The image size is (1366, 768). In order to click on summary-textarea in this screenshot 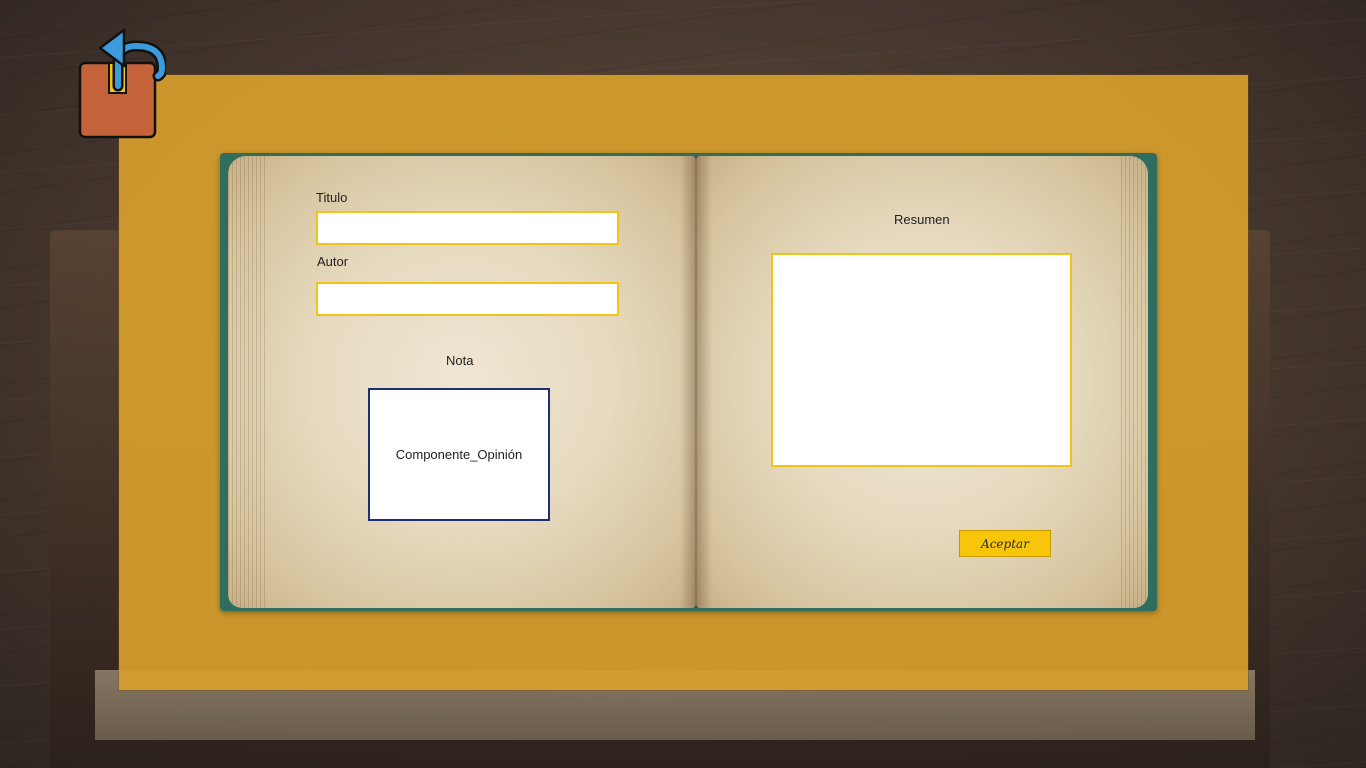, I will do `click(921, 360)`.